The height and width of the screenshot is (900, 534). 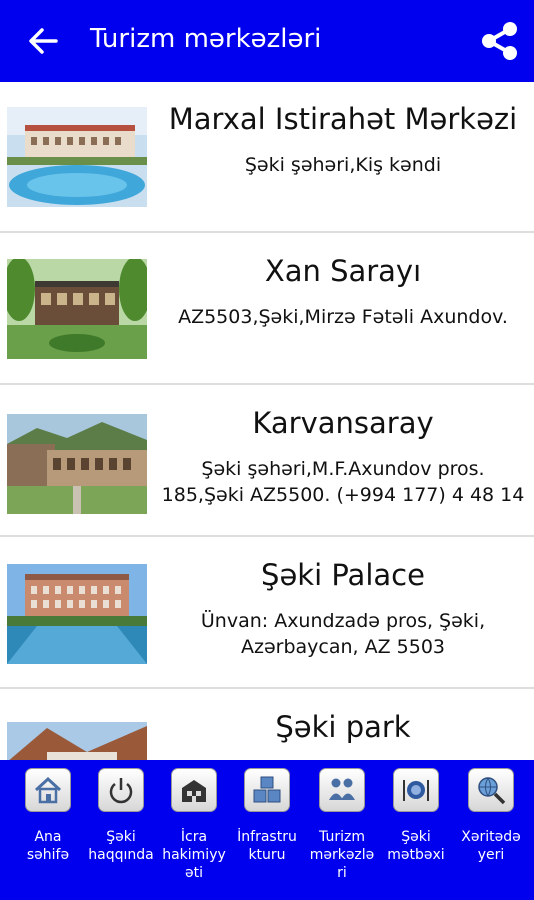 I want to click on item-title: Xan Sarayı, so click(x=343, y=271).